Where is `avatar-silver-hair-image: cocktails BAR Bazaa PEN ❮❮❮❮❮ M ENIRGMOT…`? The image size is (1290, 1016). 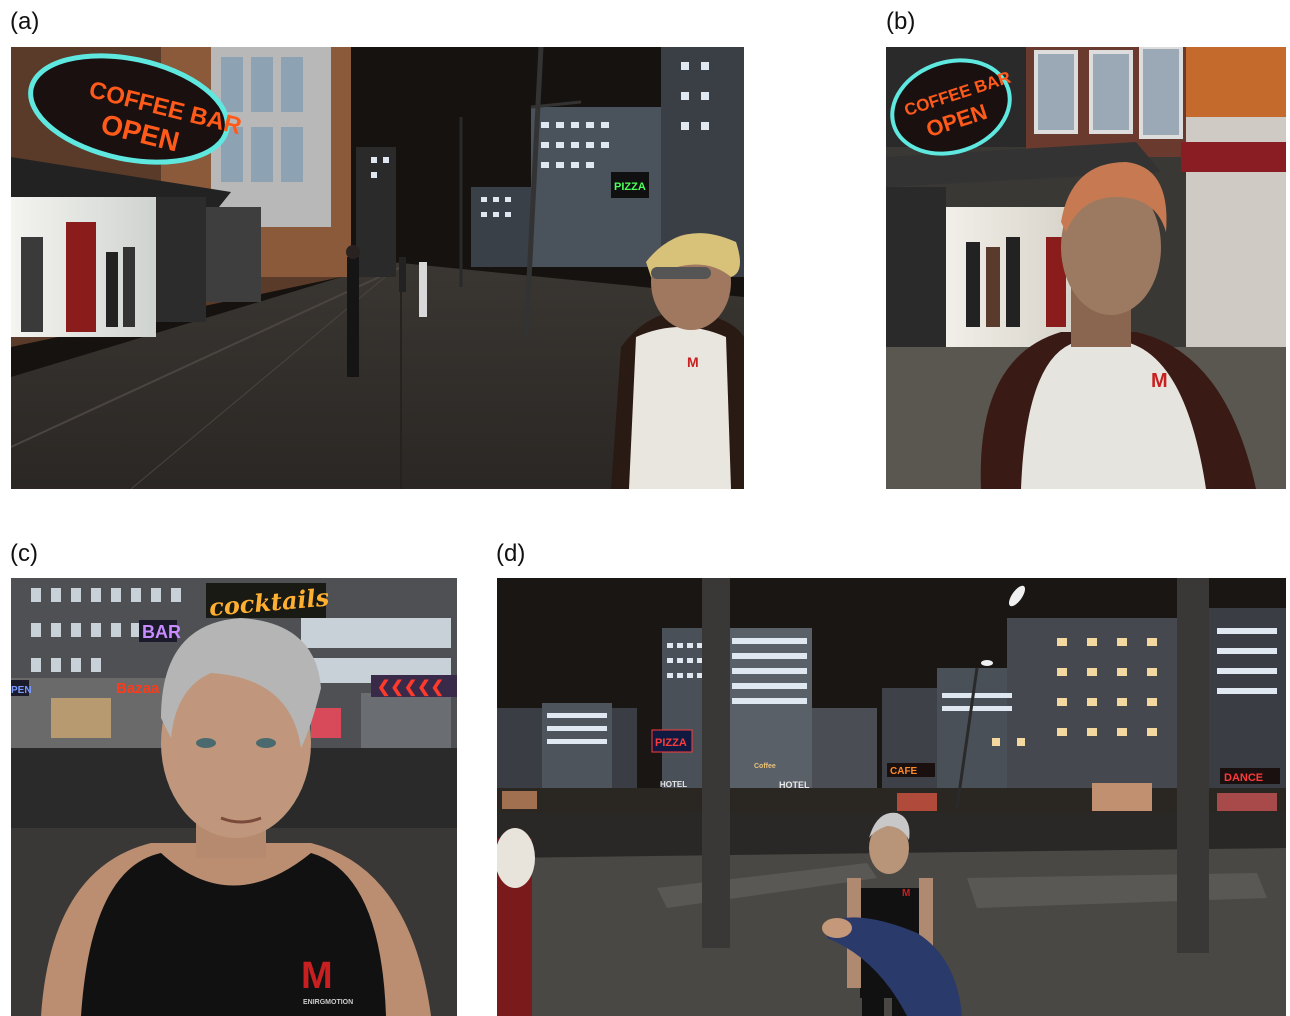
avatar-silver-hair-image: cocktails BAR Bazaa PEN ❮❮❮❮❮ M ENIRGMOT… is located at coordinates (234, 797).